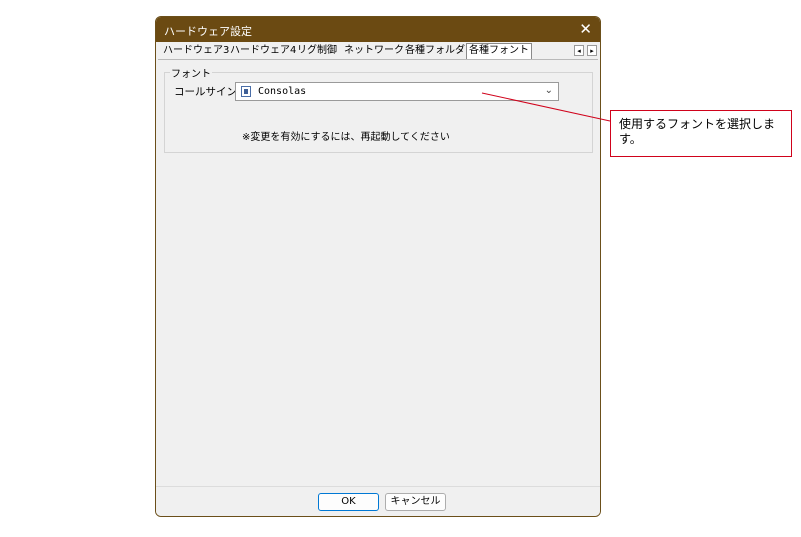 This screenshot has height=537, width=801. What do you see at coordinates (246, 91) in the screenshot?
I see `truetype-font-icon` at bounding box center [246, 91].